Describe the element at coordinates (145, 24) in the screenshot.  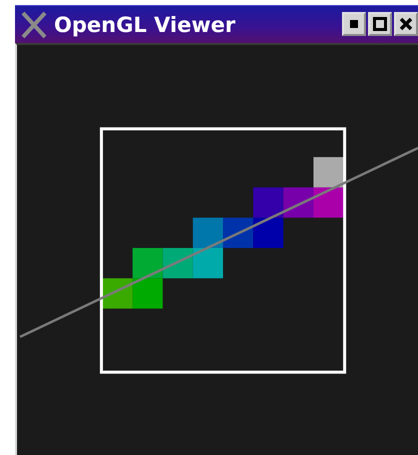
I see `window-title: OpenGL Viewer` at that location.